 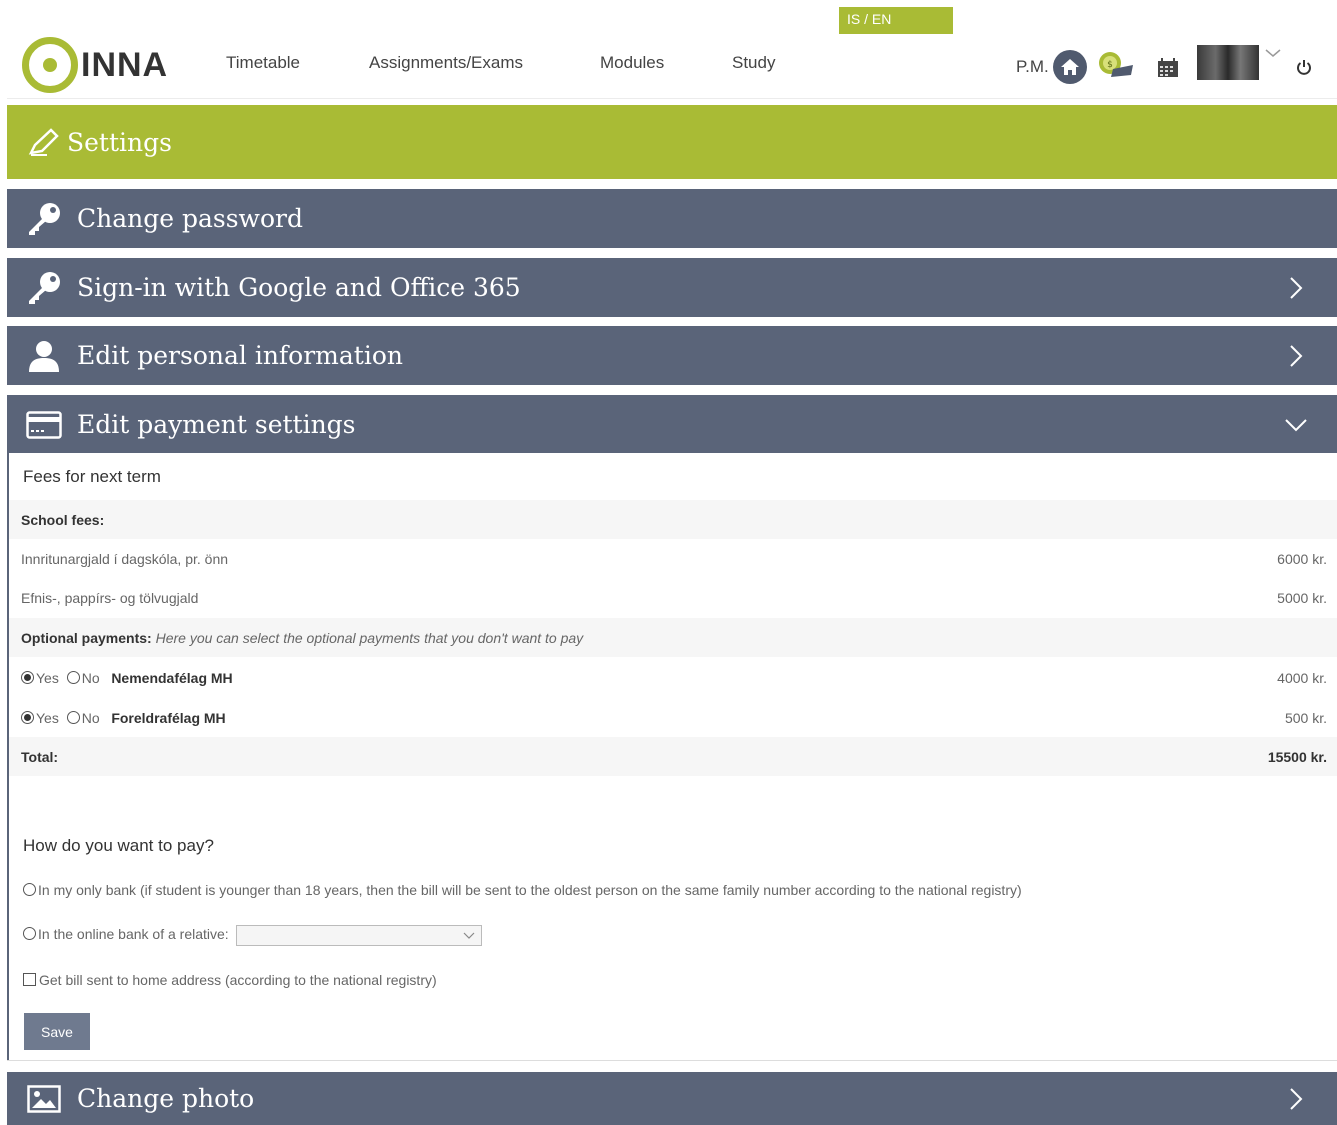 I want to click on school-fees-header: School fees:, so click(x=673, y=519).